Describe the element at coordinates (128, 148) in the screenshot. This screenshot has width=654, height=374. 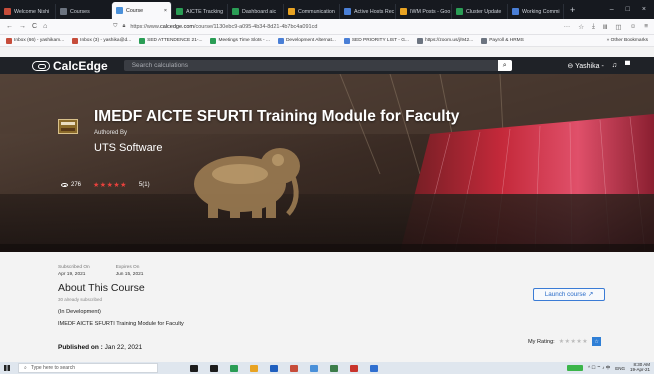
I see `author-name: UTS Software` at that location.